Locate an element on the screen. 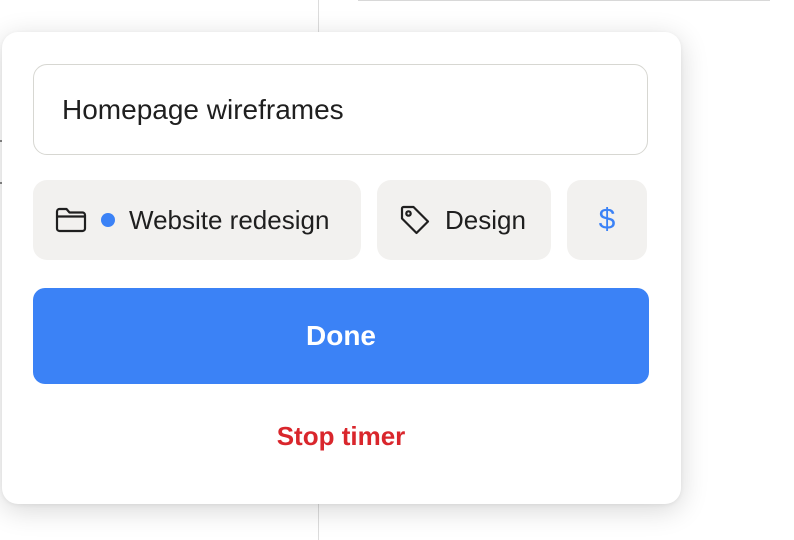  tag-selector: Design is located at coordinates (464, 220).